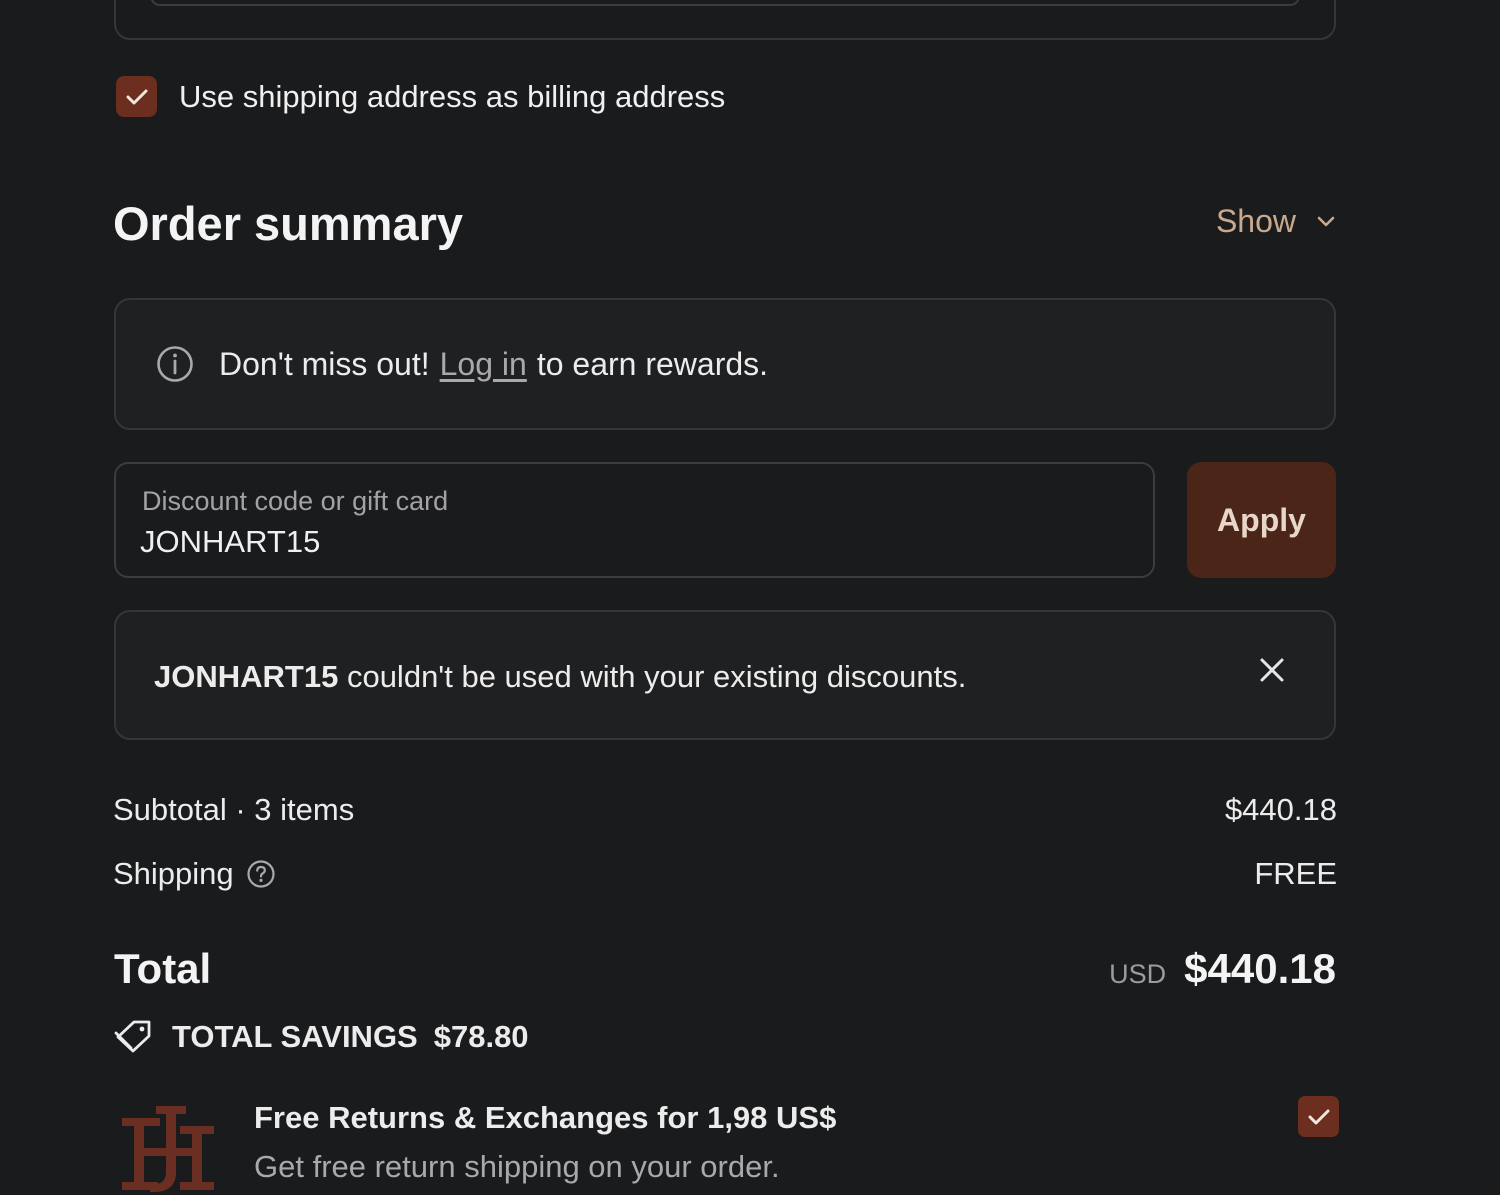  Describe the element at coordinates (725, 3) in the screenshot. I see `previous-section-field` at that location.